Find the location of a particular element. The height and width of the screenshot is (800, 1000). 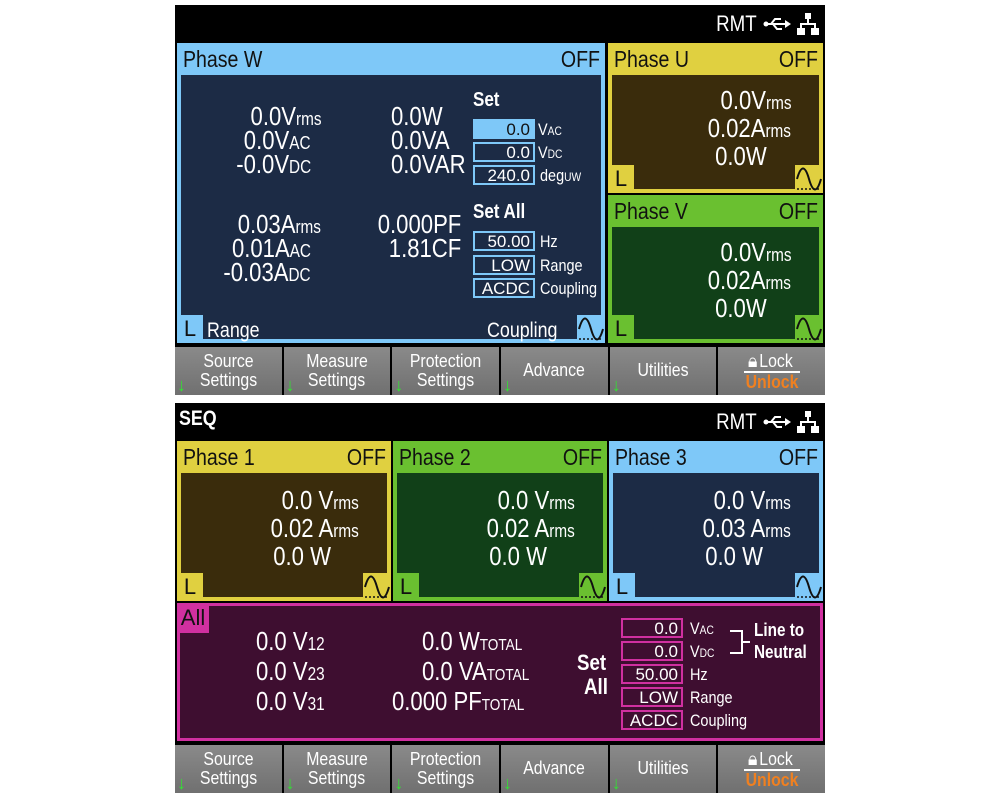

total-apparent-power-readout: 0.0 VATOTAL is located at coordinates (476, 671).